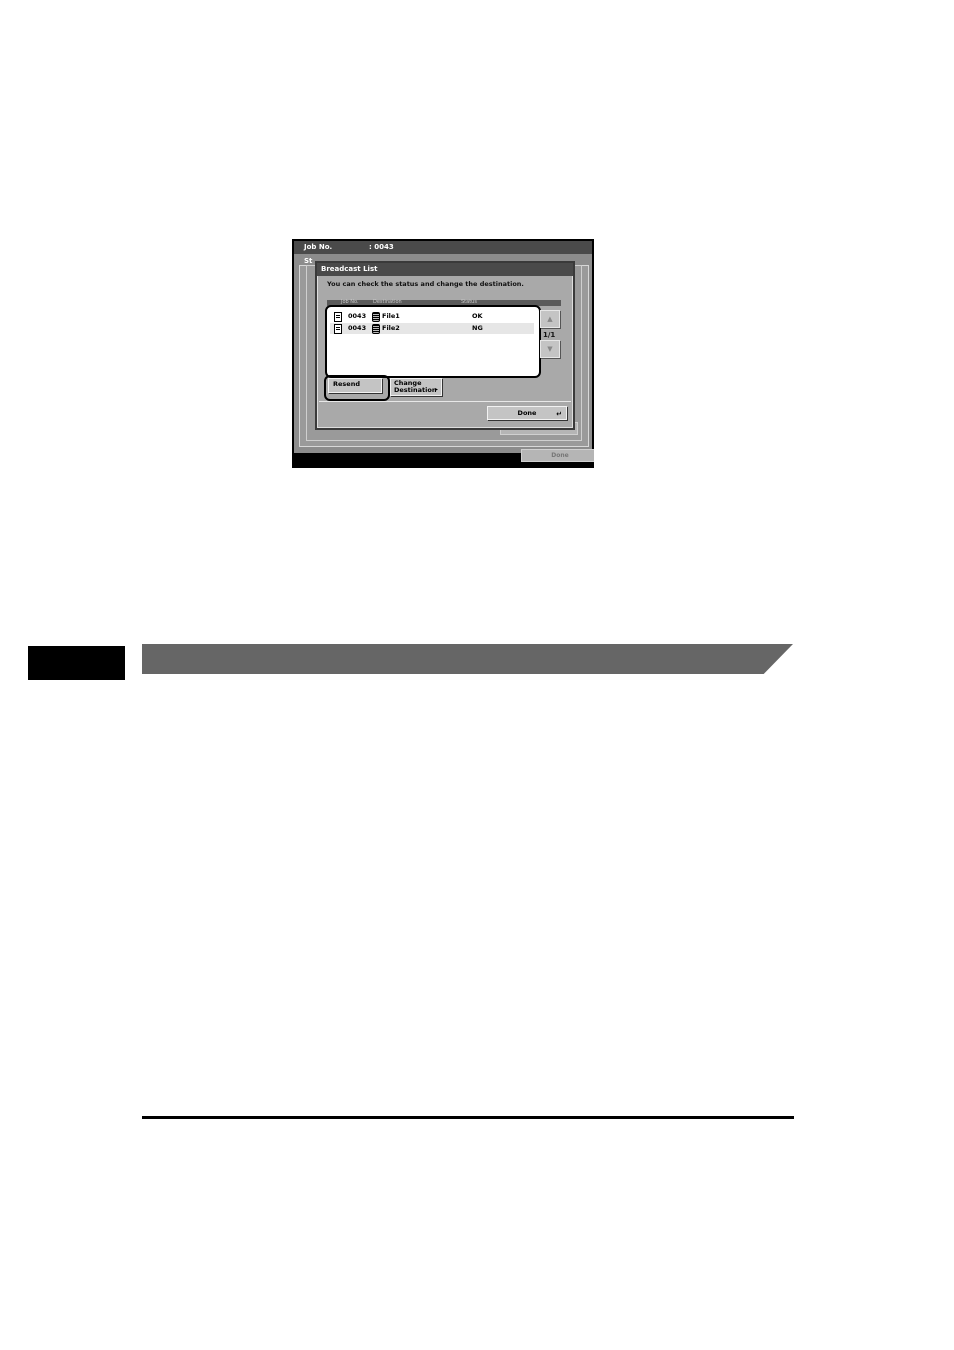 This screenshot has height=1350, width=954. Describe the element at coordinates (557, 455) in the screenshot. I see `background-done-button-outer: Done` at that location.